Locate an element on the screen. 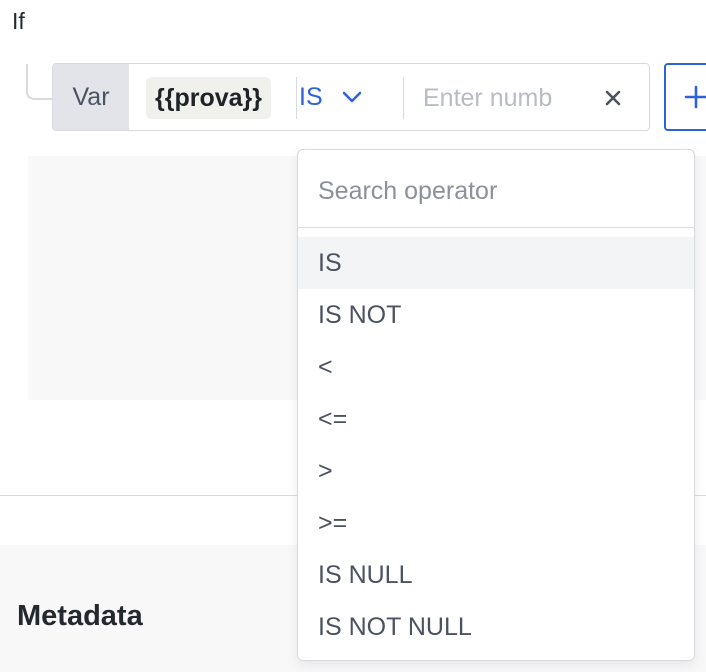 The image size is (706, 672). add-condition-button is located at coordinates (685, 97).